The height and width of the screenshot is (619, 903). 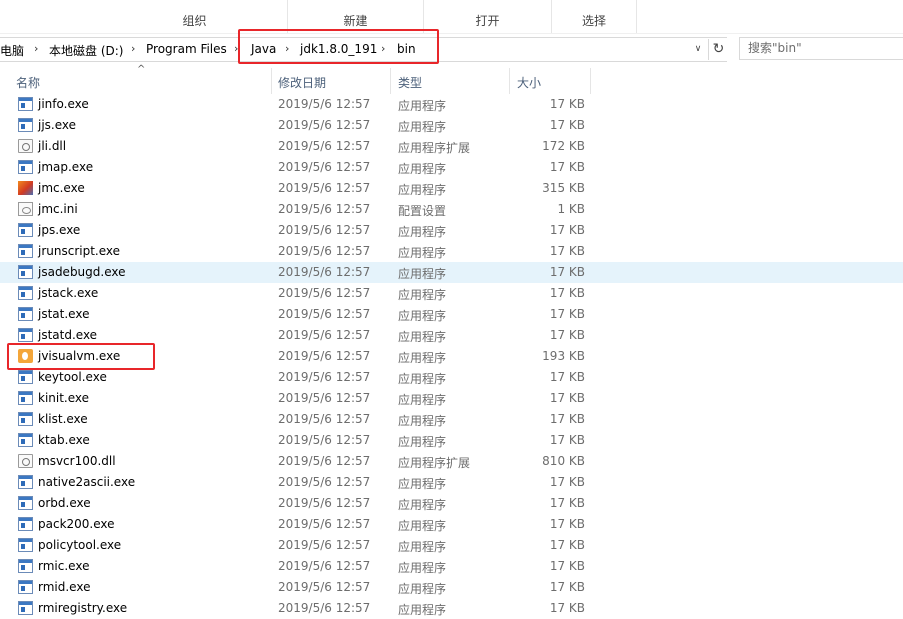 I want to click on breadcrumb-jdk: jdk1.8.0_191, so click(x=338, y=49).